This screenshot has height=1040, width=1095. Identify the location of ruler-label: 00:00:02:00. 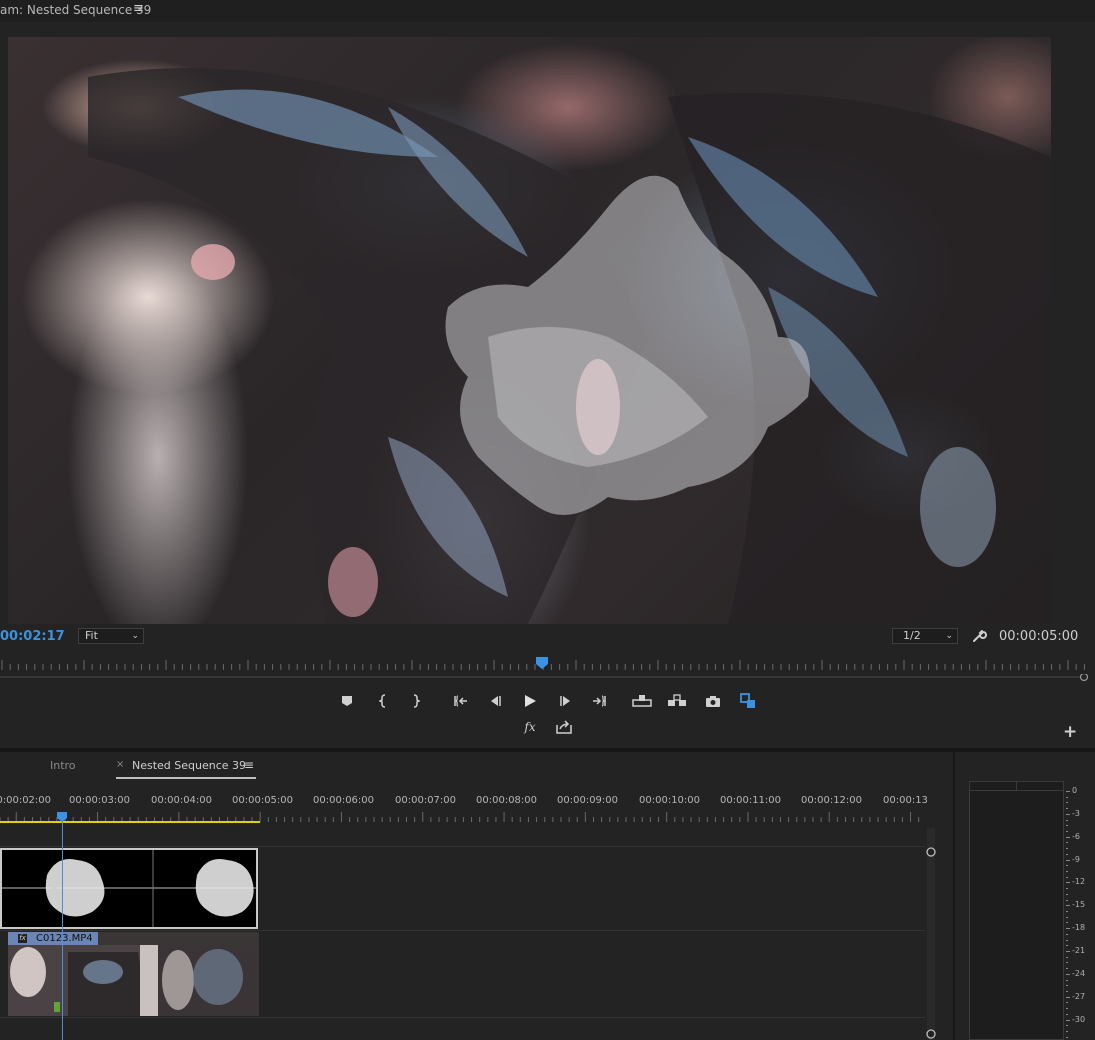
(26, 800).